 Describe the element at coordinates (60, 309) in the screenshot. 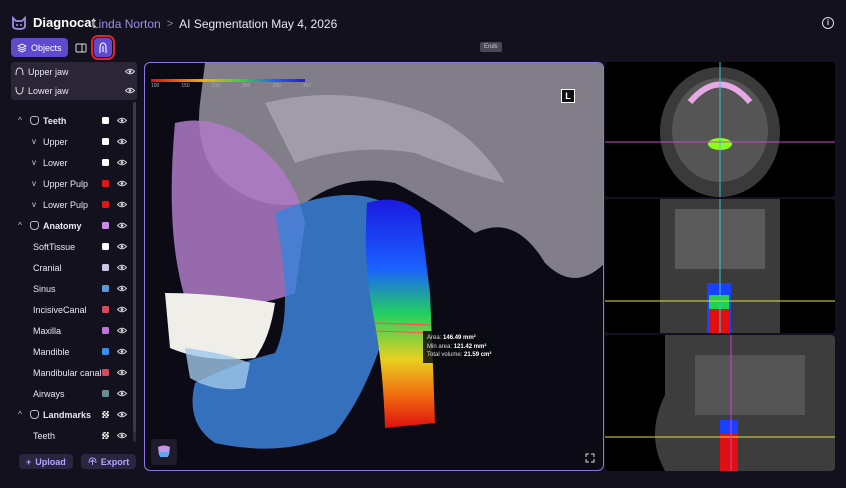

I see `tree-label: IncisiveCanal` at that location.